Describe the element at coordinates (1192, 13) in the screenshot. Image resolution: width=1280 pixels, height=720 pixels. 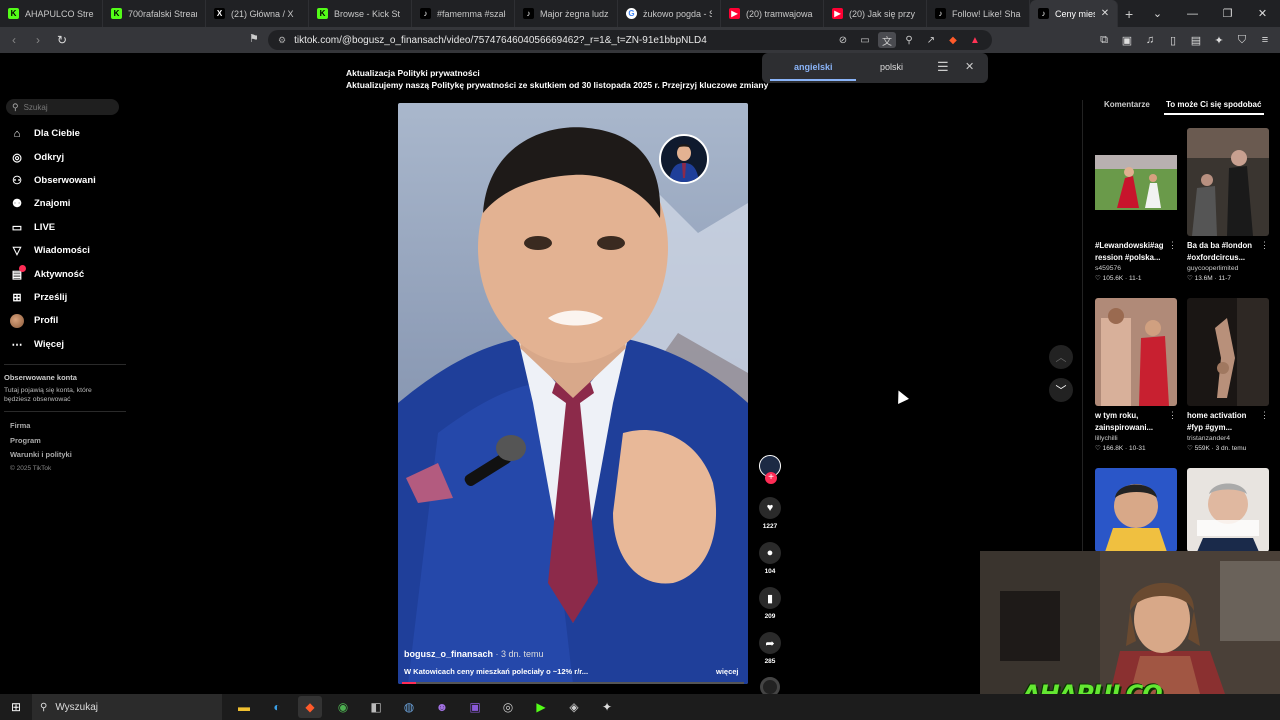
I see `minimize-button: —` at that location.